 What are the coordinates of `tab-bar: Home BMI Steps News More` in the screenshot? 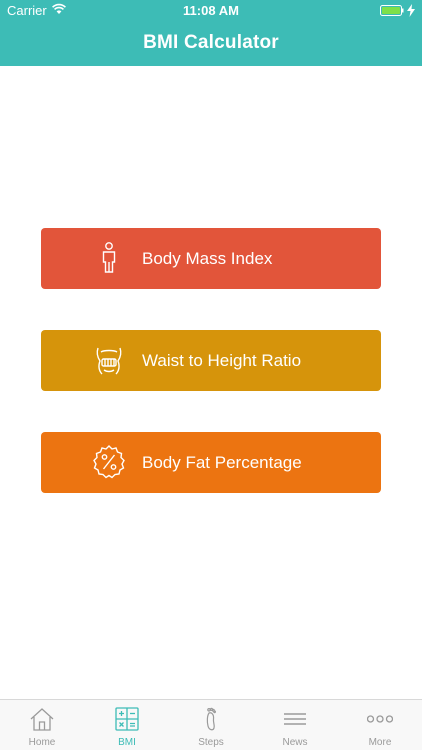 It's located at (211, 724).